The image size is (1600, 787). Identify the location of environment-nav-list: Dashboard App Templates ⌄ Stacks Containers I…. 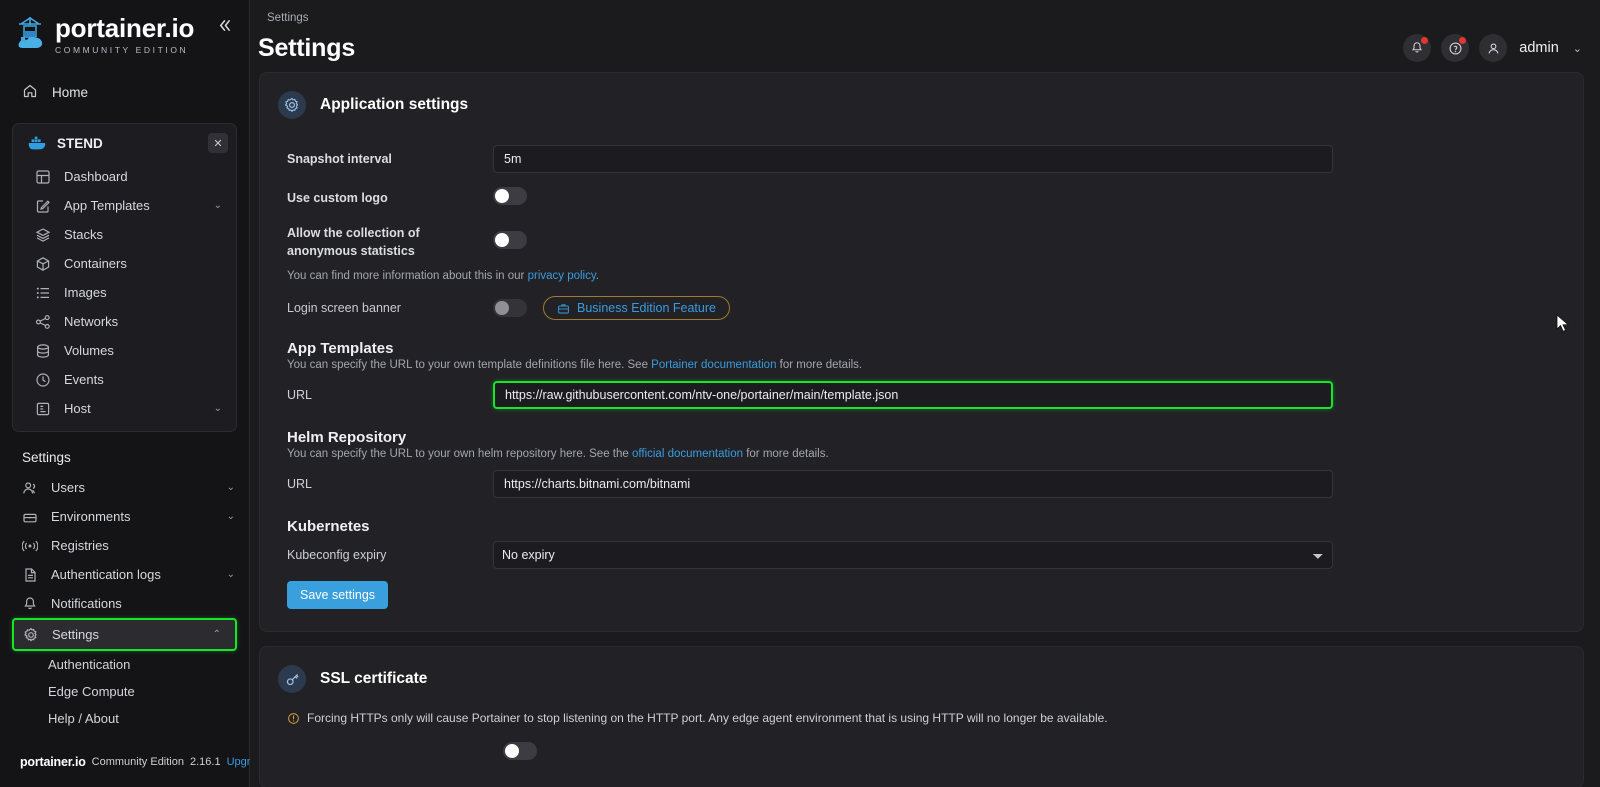
(124, 293).